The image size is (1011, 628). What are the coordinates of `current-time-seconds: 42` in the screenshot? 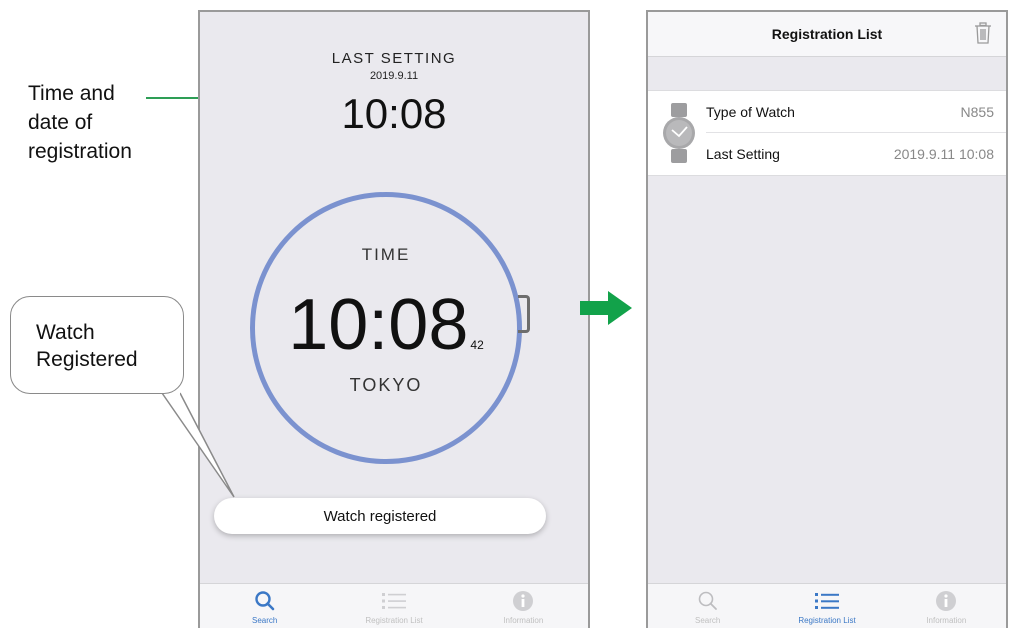 It's located at (477, 345).